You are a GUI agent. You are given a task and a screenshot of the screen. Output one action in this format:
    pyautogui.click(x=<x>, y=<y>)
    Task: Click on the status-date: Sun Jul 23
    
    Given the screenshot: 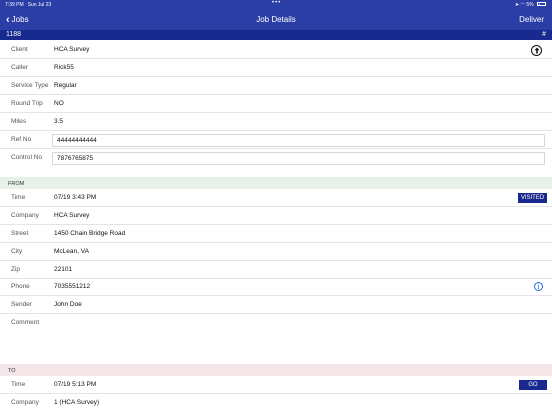 What is the action you would take?
    pyautogui.click(x=39, y=4)
    